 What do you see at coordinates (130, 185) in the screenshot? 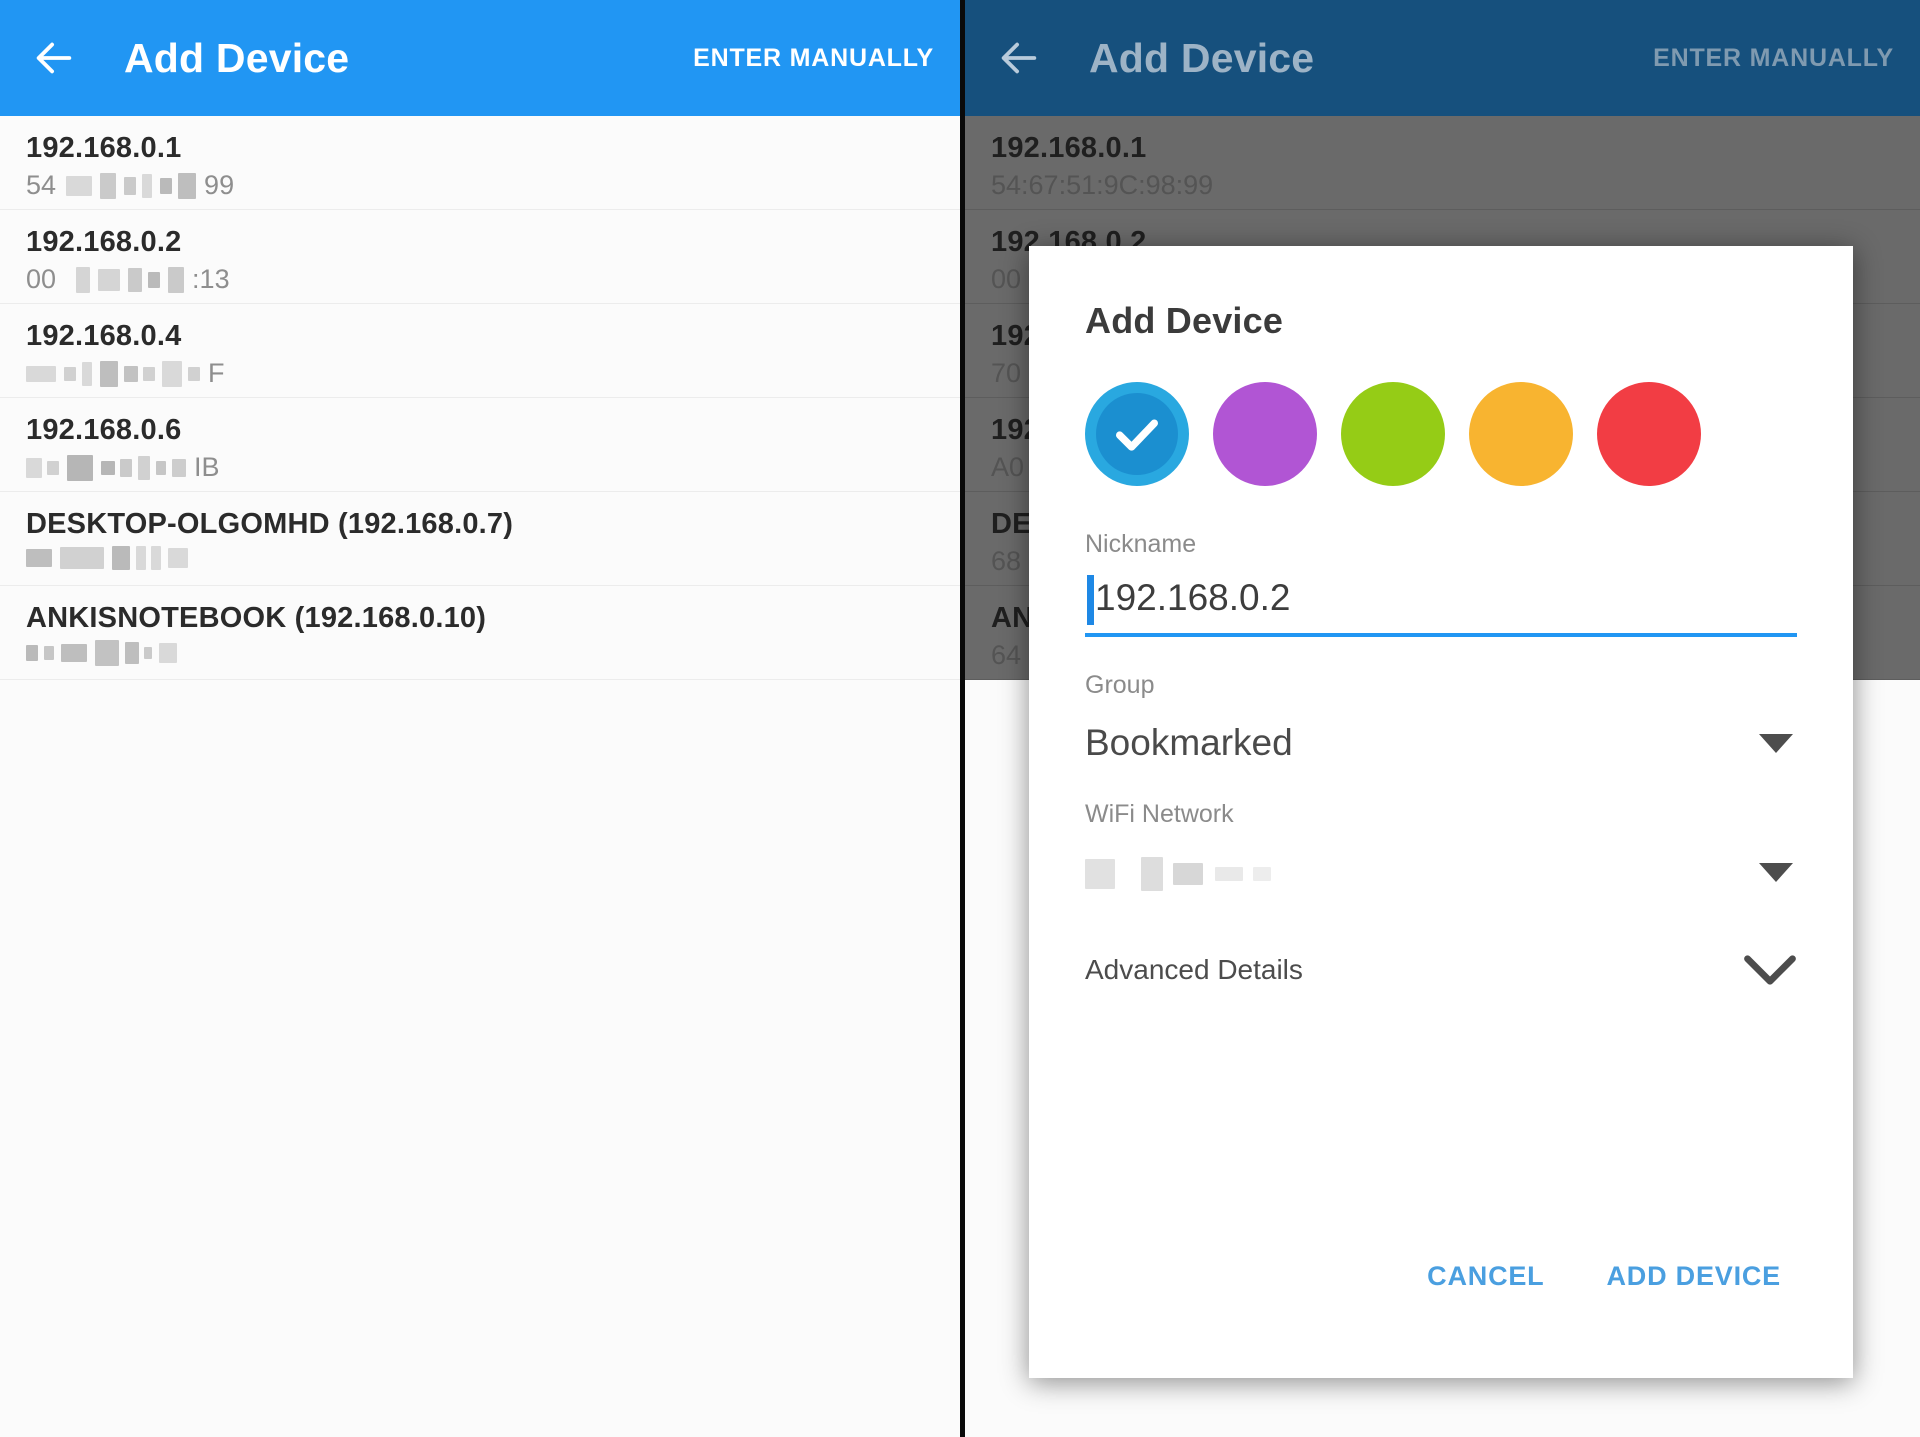
I see `device-mac-redacted: 54 99` at bounding box center [130, 185].